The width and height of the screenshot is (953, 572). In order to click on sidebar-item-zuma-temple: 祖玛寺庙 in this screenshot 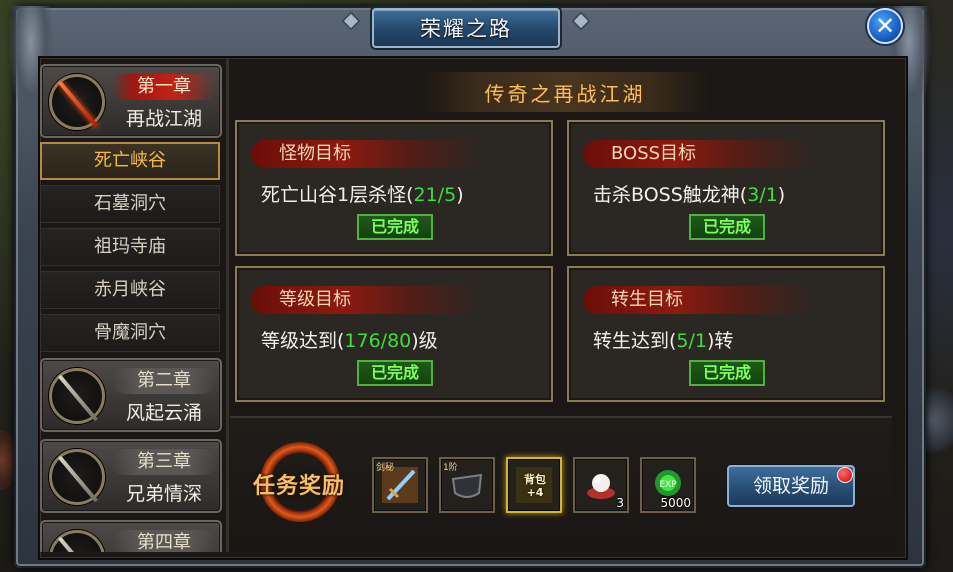, I will do `click(130, 247)`.